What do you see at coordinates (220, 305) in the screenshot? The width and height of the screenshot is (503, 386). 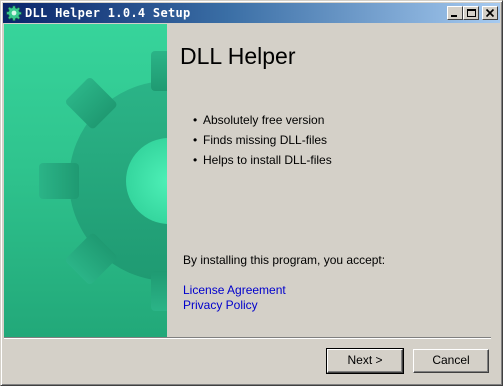 I see `privacy-policy-link: Privacy Policy` at bounding box center [220, 305].